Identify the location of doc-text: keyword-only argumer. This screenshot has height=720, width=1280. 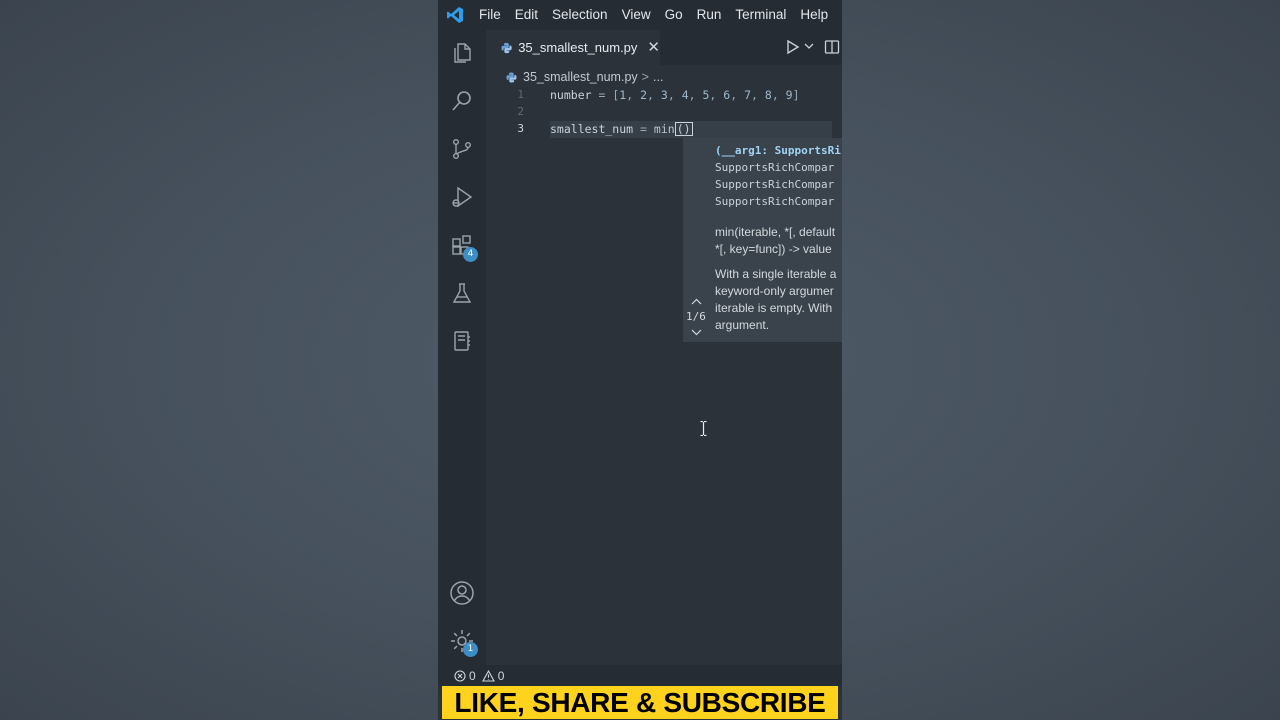
(774, 291).